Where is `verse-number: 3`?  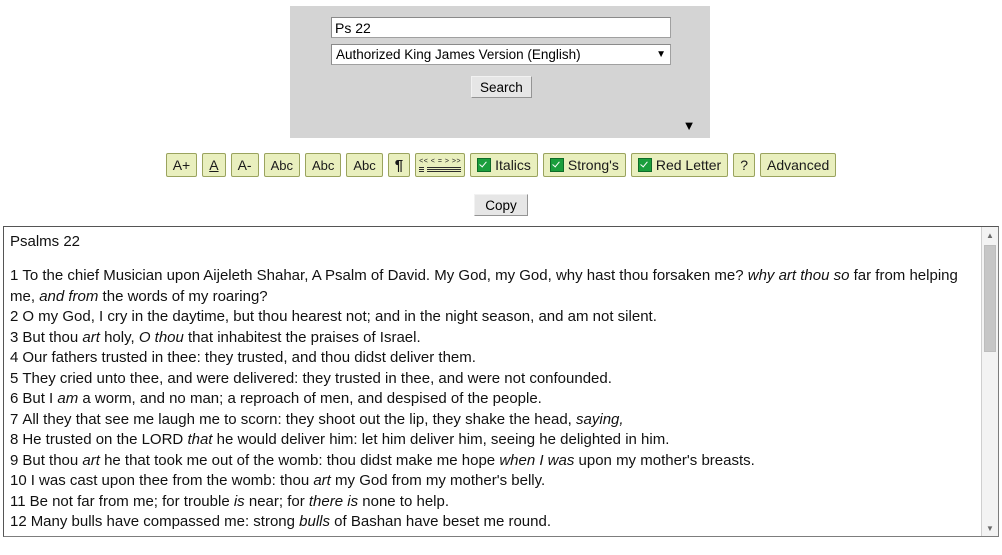
verse-number: 3 is located at coordinates (14, 337).